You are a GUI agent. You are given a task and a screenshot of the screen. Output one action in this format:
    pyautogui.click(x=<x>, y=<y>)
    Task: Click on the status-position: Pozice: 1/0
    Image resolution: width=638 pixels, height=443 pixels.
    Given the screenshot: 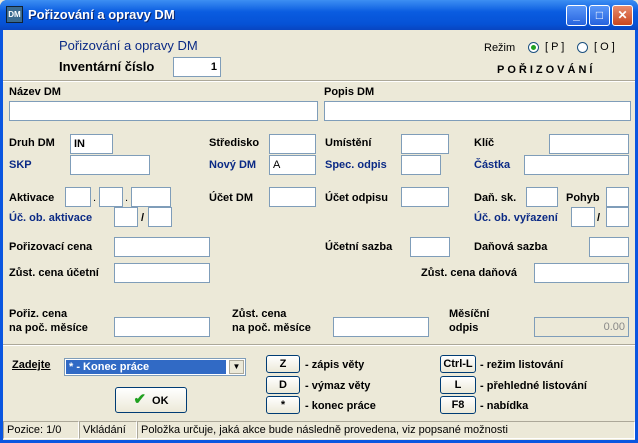 What is the action you would take?
    pyautogui.click(x=41, y=430)
    